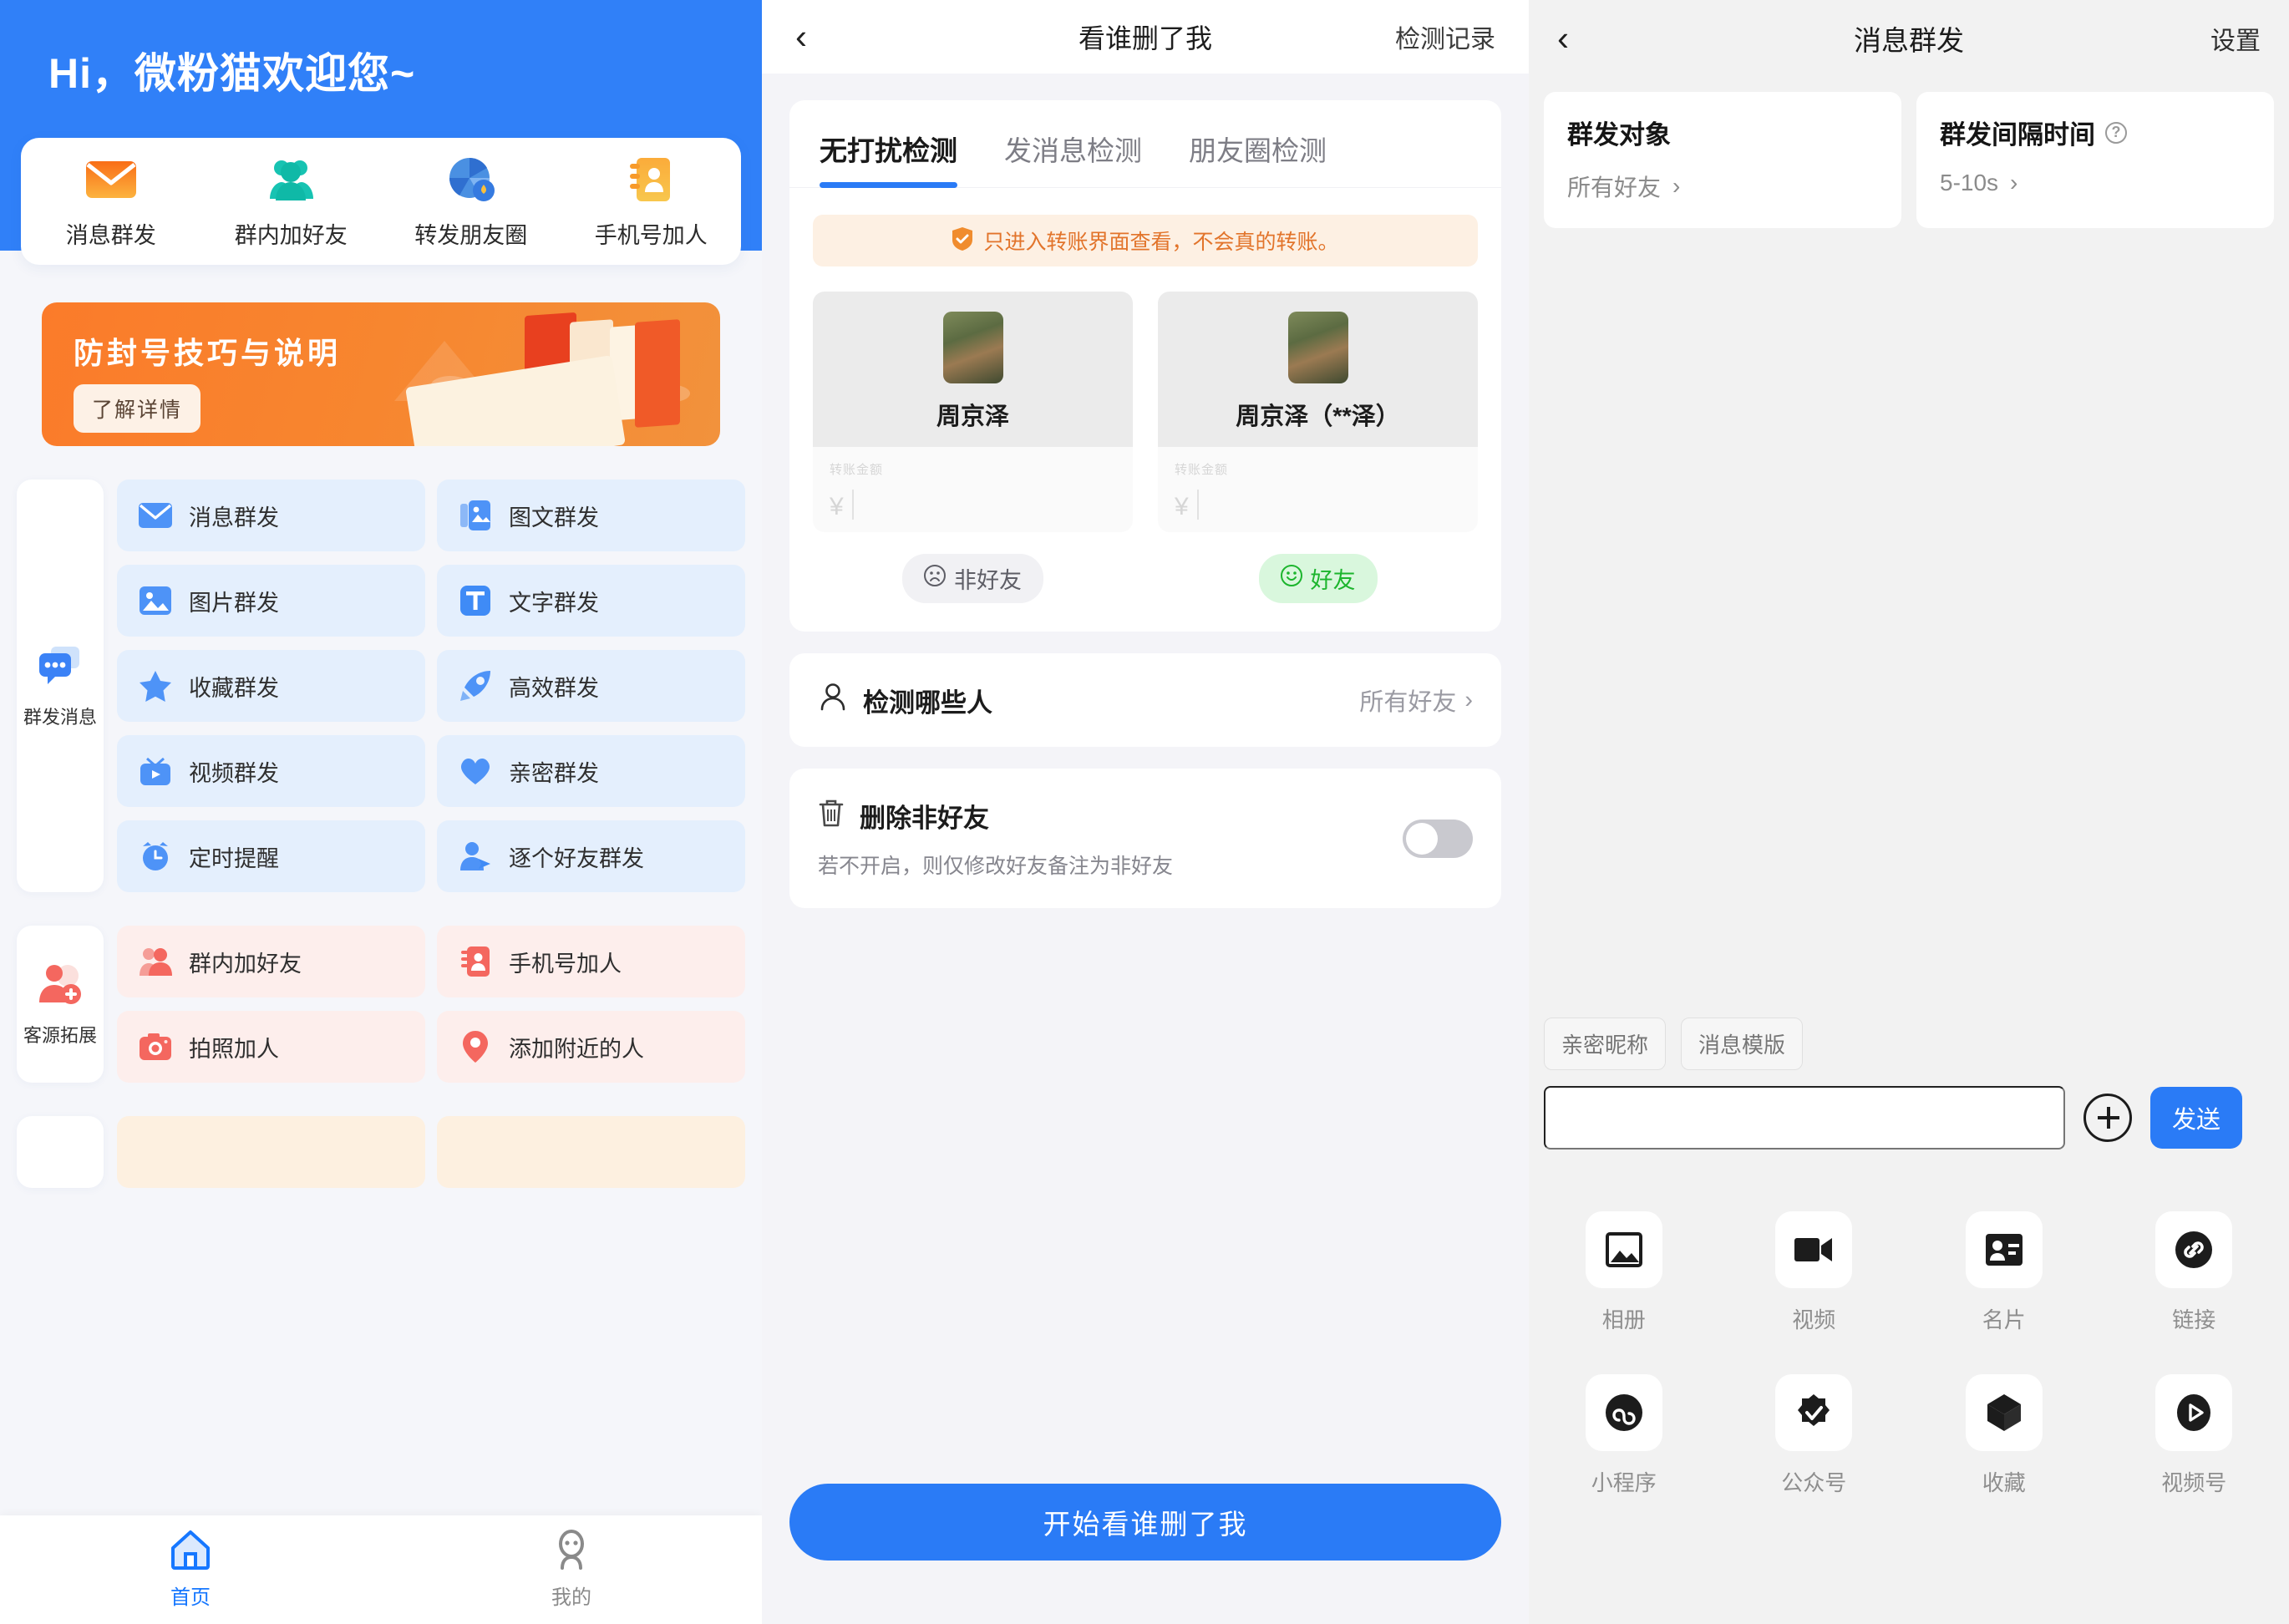  Describe the element at coordinates (1073, 158) in the screenshot. I see `tab-send-message-detect: 发消息检测` at that location.